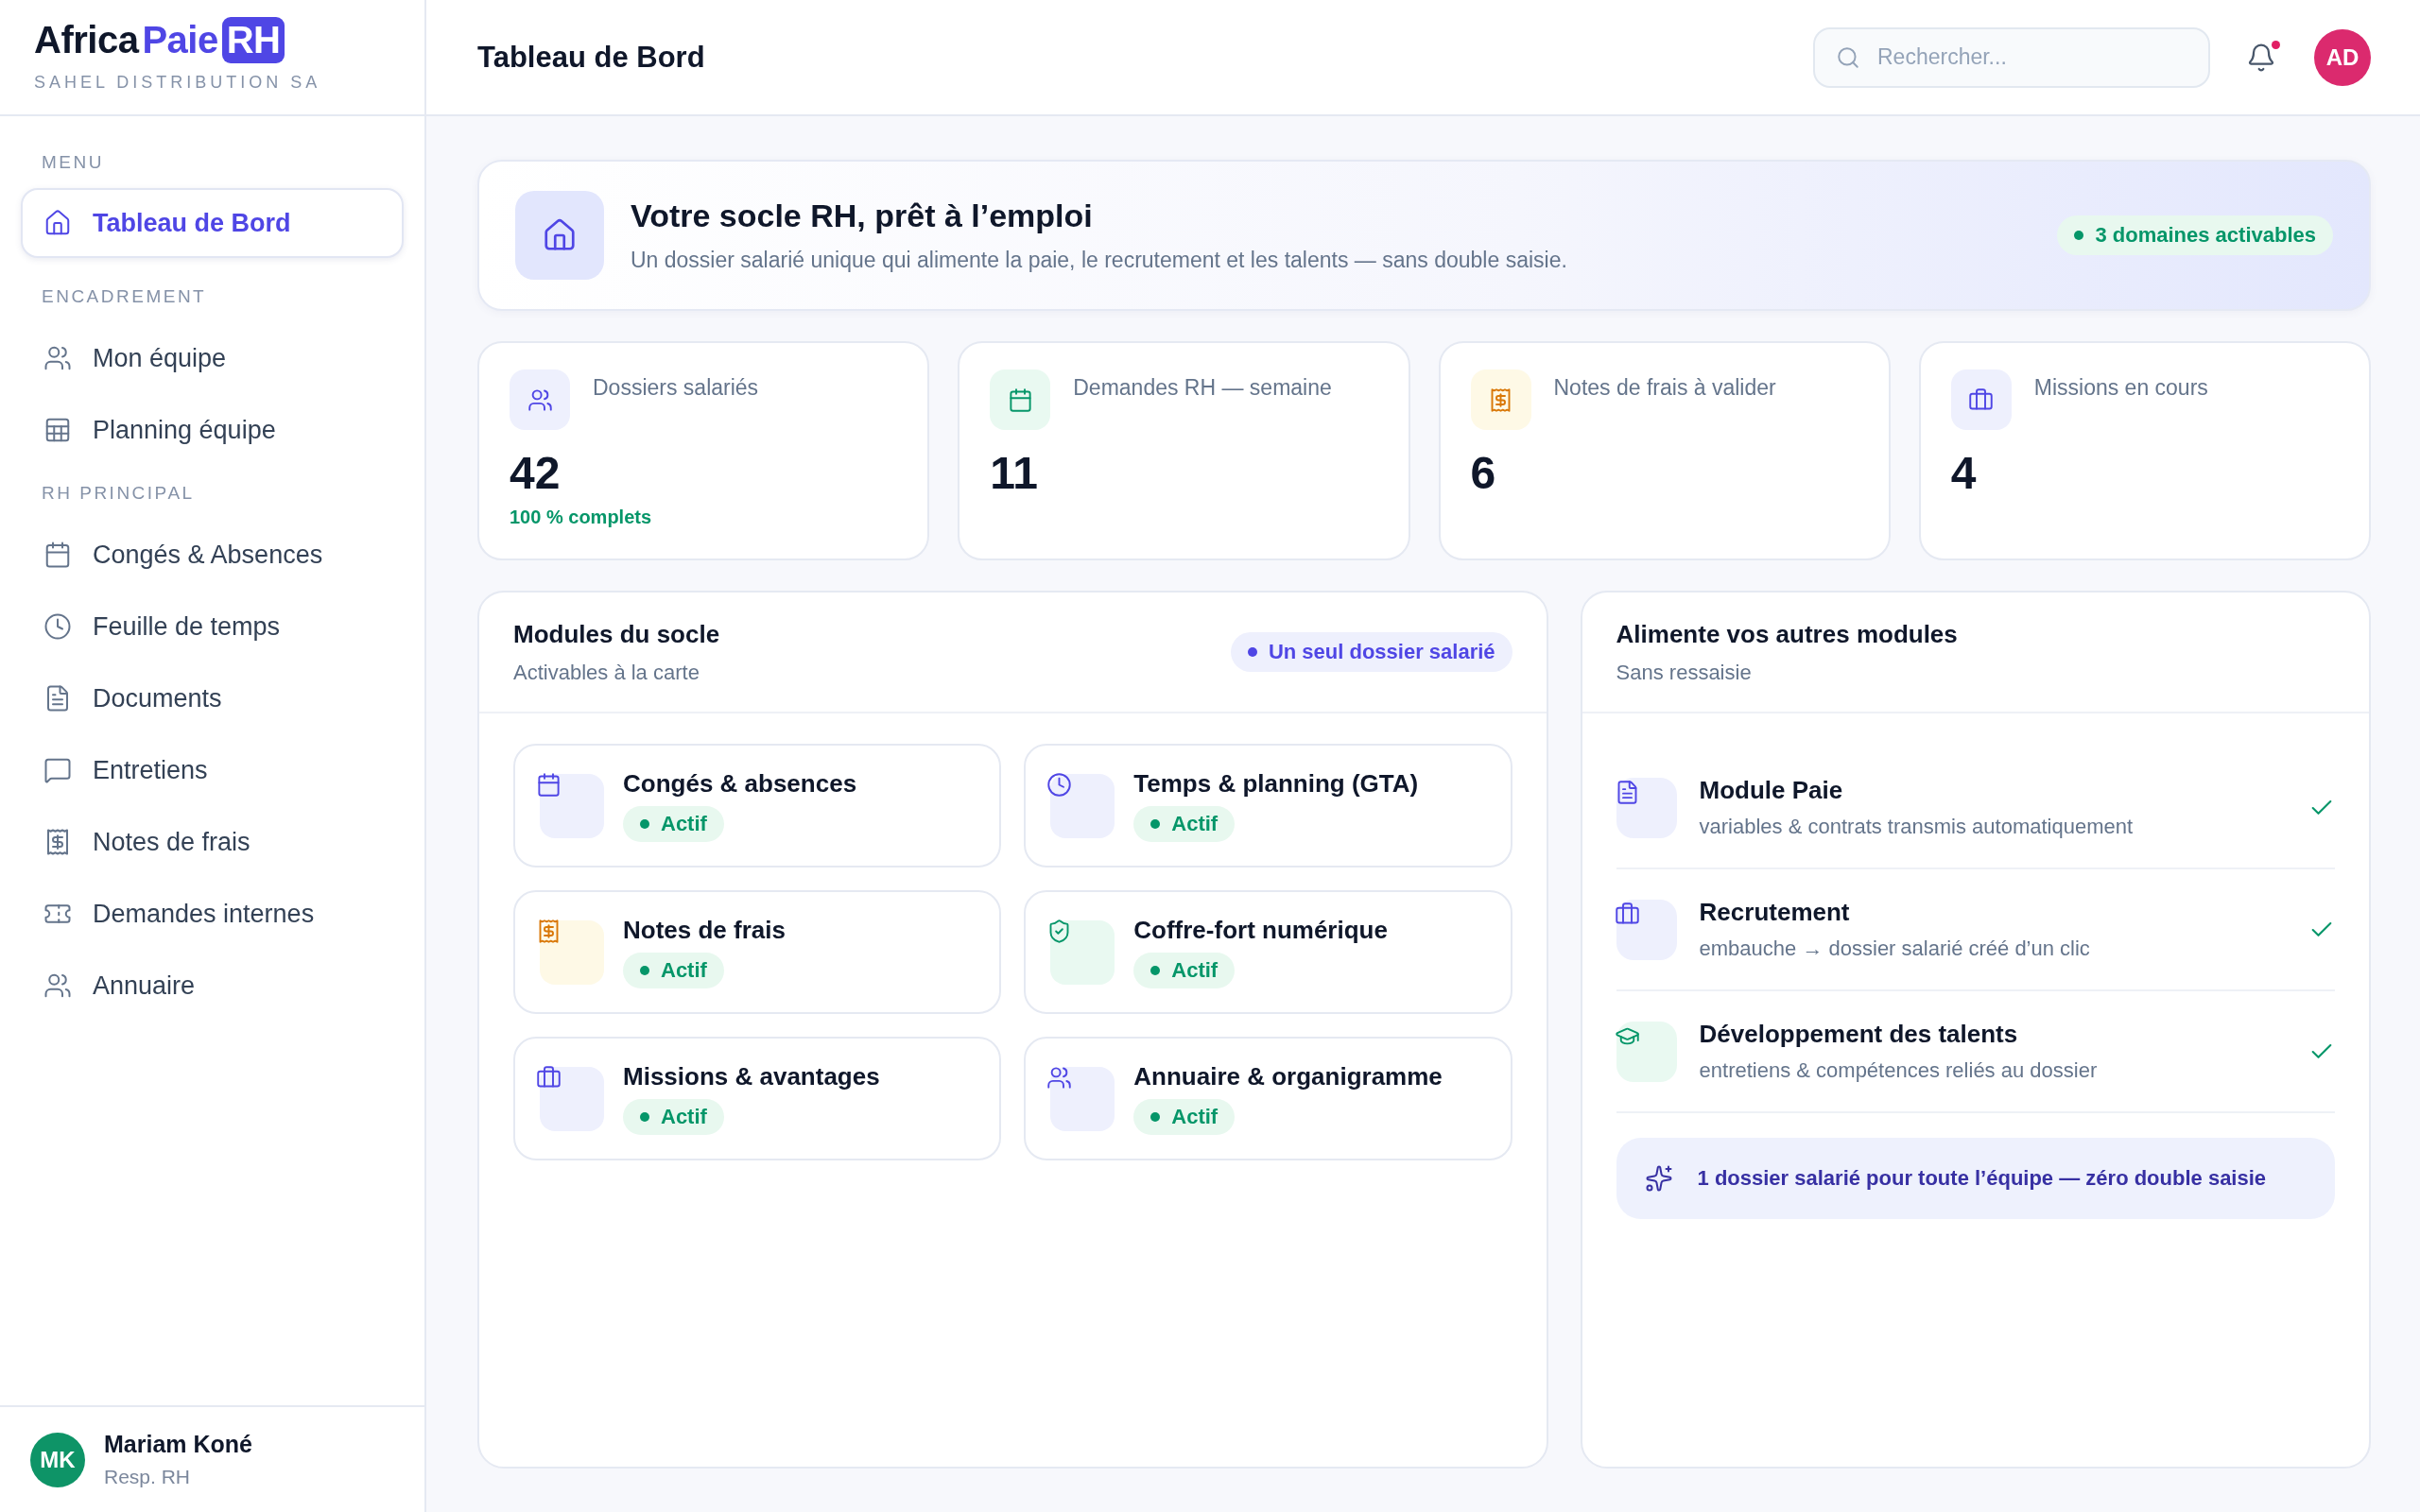 Image resolution: width=2420 pixels, height=1512 pixels. Describe the element at coordinates (212, 223) in the screenshot. I see `nav-item: Tableau de Bord` at that location.